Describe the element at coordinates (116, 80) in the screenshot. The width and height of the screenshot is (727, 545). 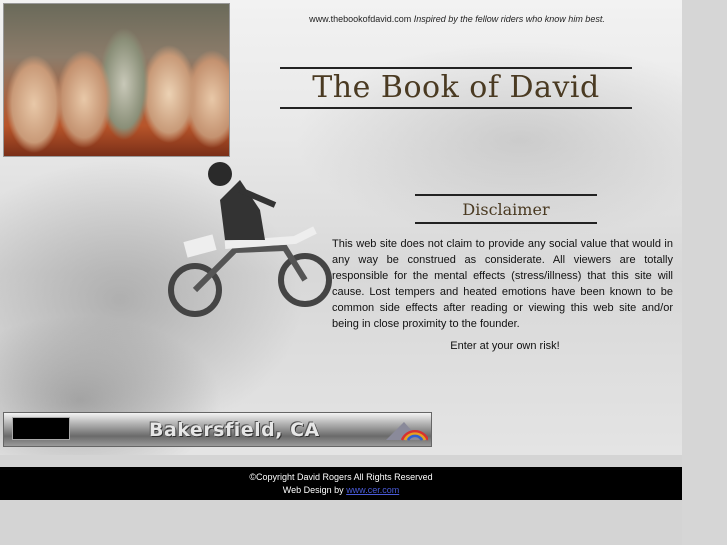
I see `group-photo` at that location.